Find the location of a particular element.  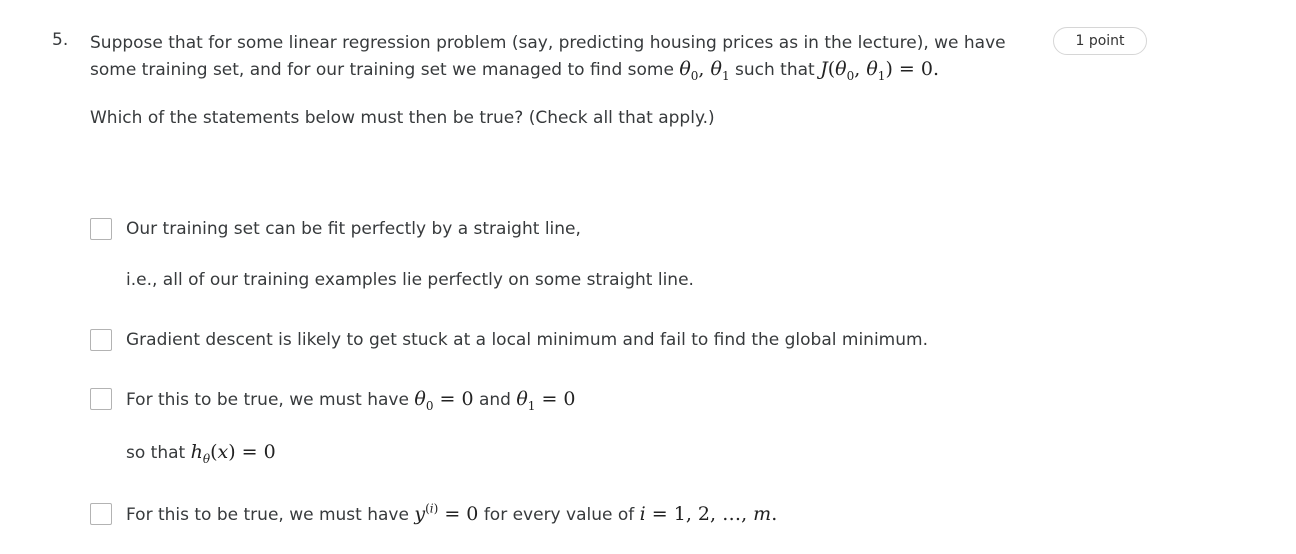

points-badge: 1 point is located at coordinates (1100, 41).